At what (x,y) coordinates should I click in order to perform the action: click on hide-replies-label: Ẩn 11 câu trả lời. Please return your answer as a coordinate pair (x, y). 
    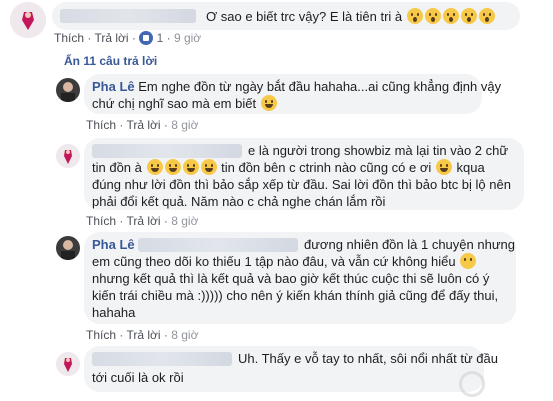
    Looking at the image, I should click on (110, 61).